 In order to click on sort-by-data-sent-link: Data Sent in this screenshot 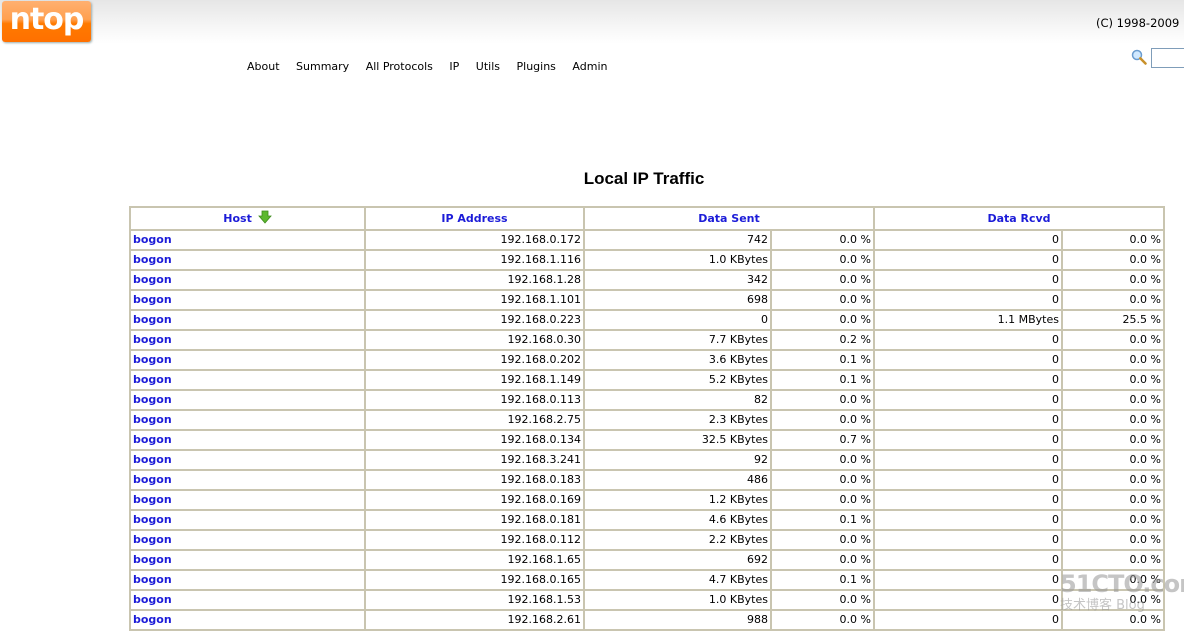, I will do `click(729, 218)`.